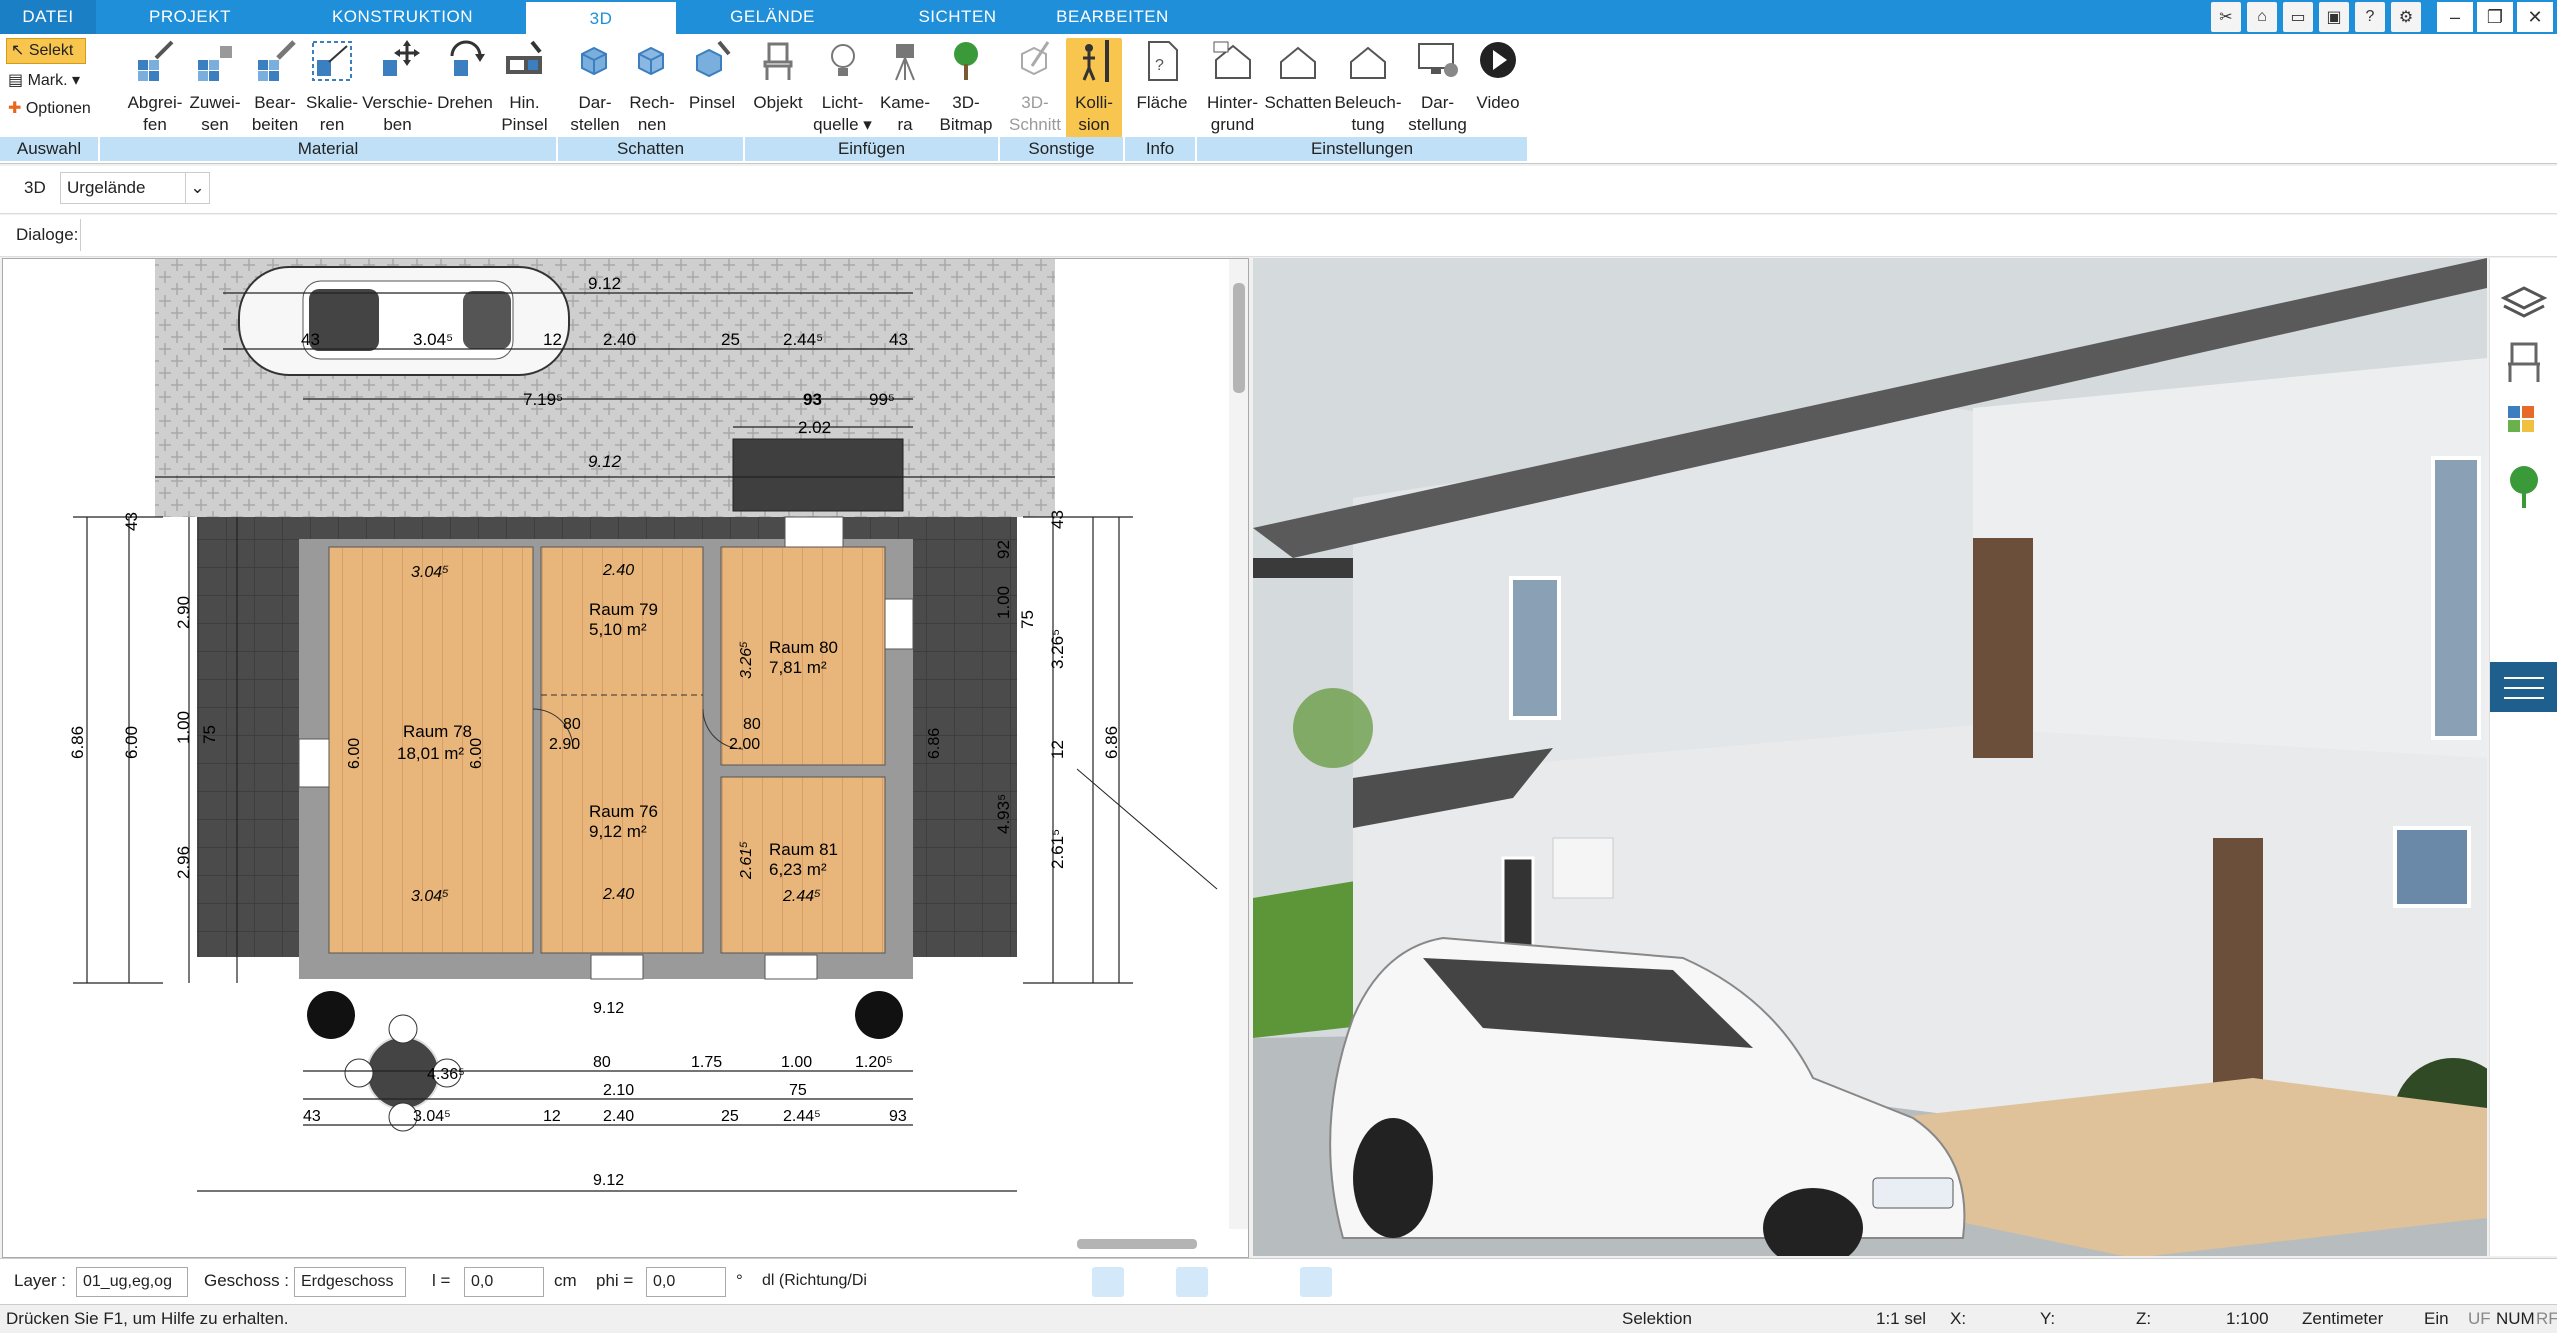 This screenshot has width=2557, height=1333. What do you see at coordinates (524, 88) in the screenshot?
I see `hin-pinsel-button: Hin. Pinsel` at bounding box center [524, 88].